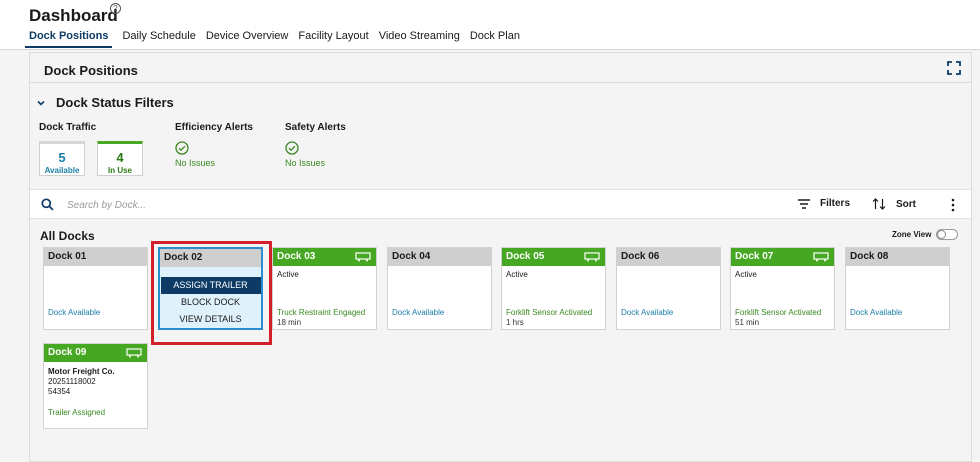  What do you see at coordinates (115, 8) in the screenshot?
I see `help-icon: ?` at bounding box center [115, 8].